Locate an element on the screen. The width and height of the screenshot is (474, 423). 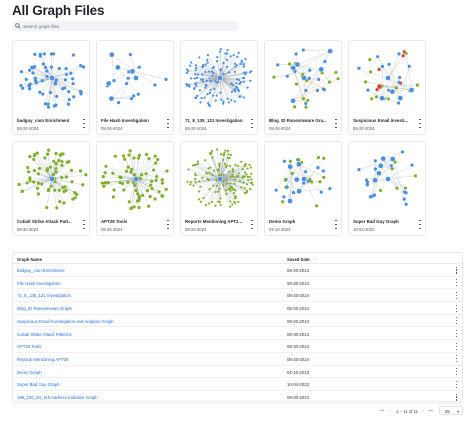
graph-card: badguy_com Enrichment 08-20-2024 is located at coordinates (51, 87).